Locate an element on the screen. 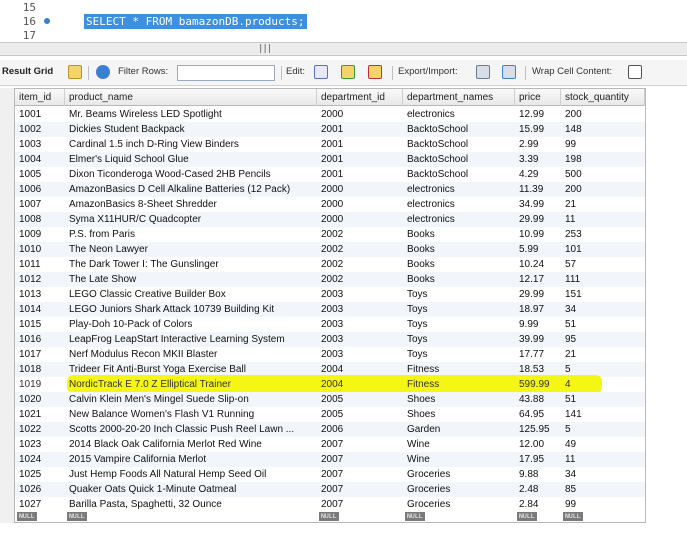 This screenshot has height=545, width=687. cell-department-names: electronics is located at coordinates (459, 189).